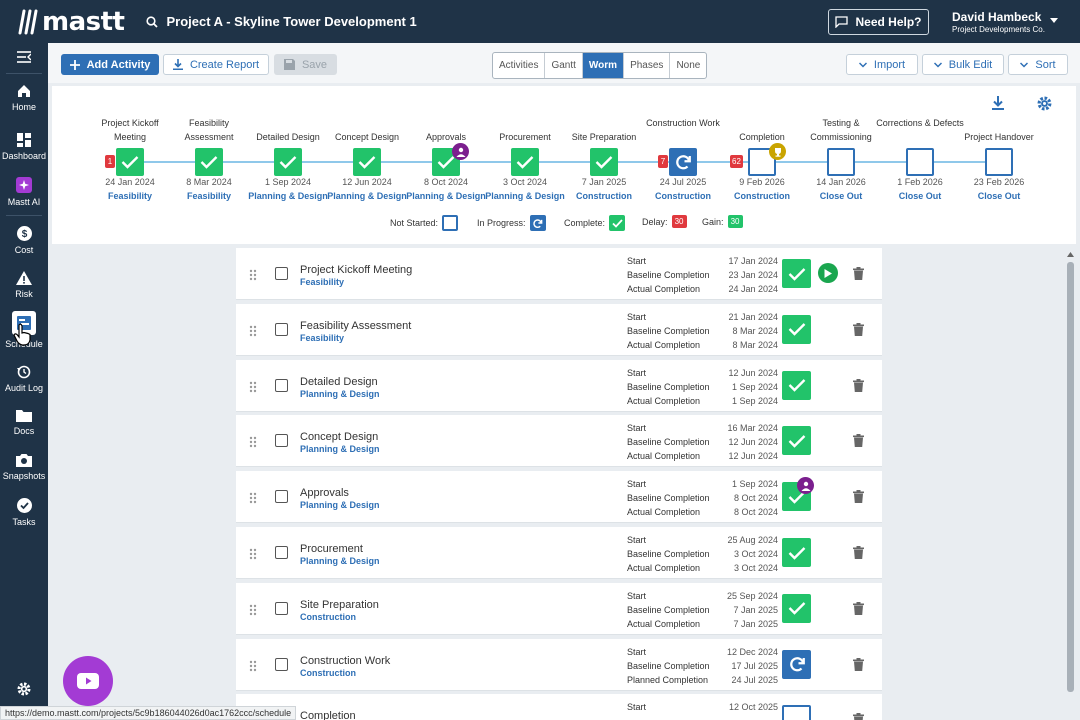 Image resolution: width=1080 pixels, height=720 pixels. Describe the element at coordinates (24, 512) in the screenshot. I see `sidebar-item-tasks: Tasks` at that location.